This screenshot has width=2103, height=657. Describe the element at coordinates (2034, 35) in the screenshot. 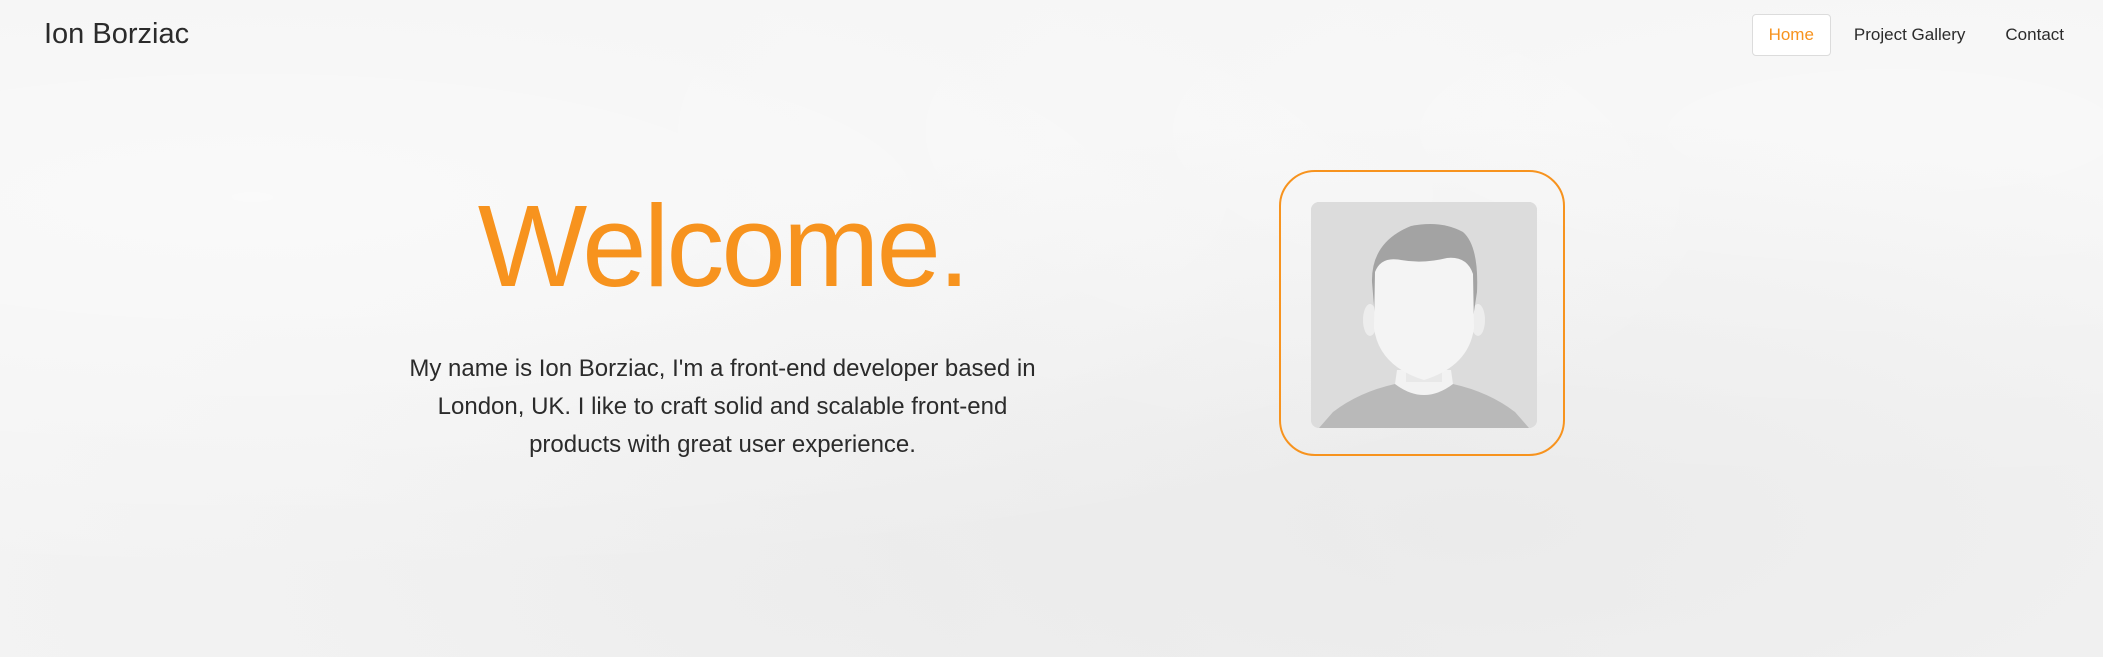

I see `nav-contact-link: Contact` at that location.